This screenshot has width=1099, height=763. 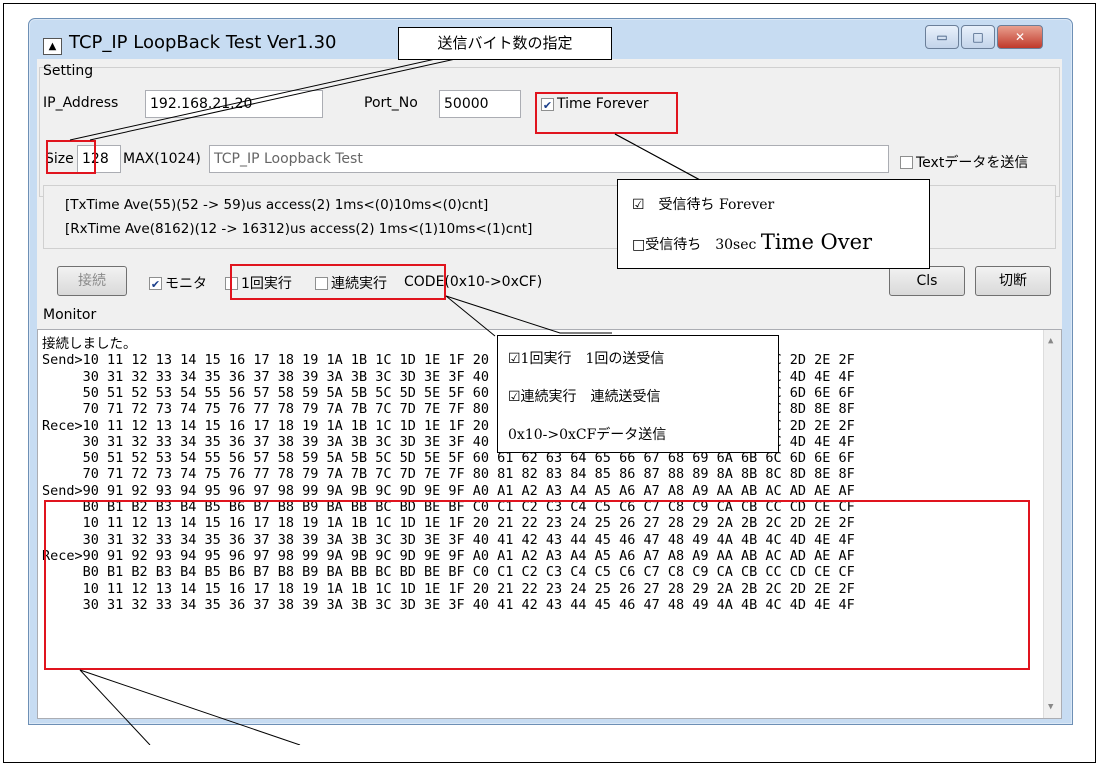 I want to click on maximize-button: □, so click(x=978, y=37).